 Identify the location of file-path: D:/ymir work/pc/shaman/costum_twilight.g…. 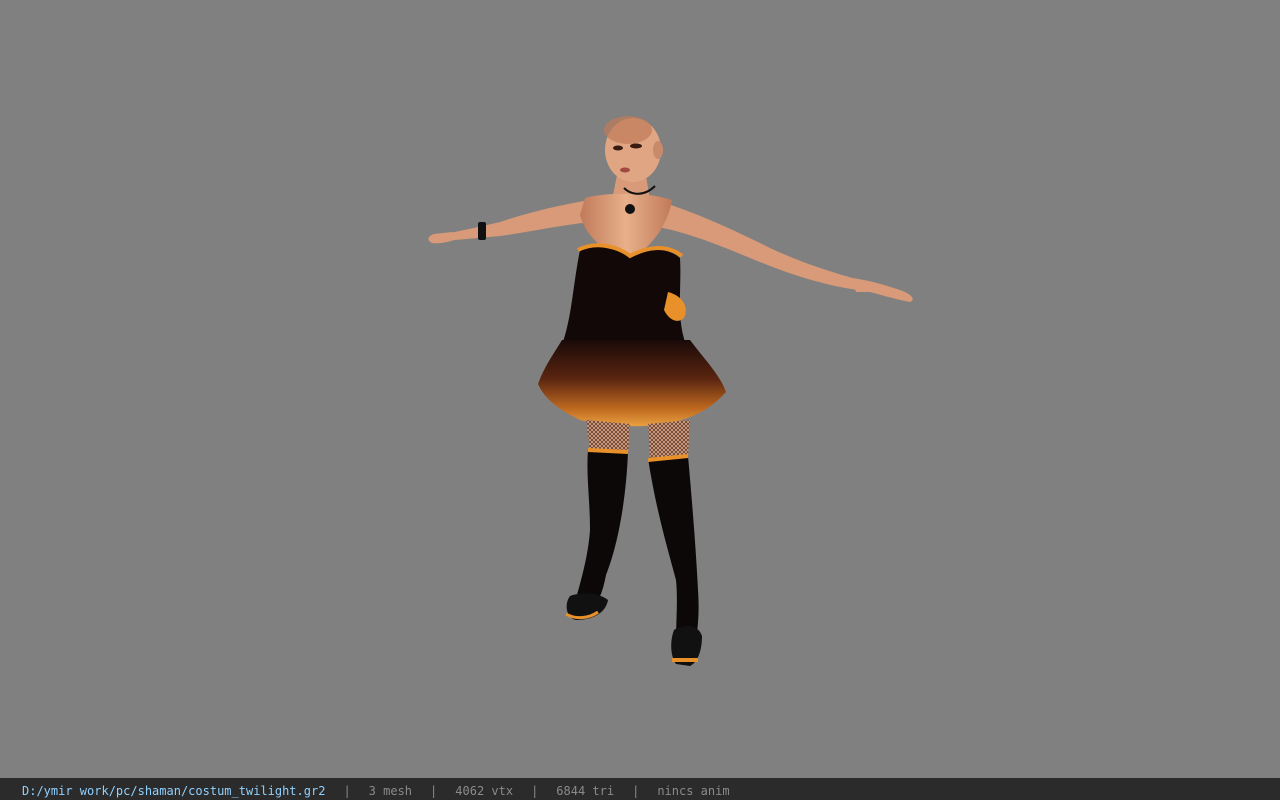
(174, 791).